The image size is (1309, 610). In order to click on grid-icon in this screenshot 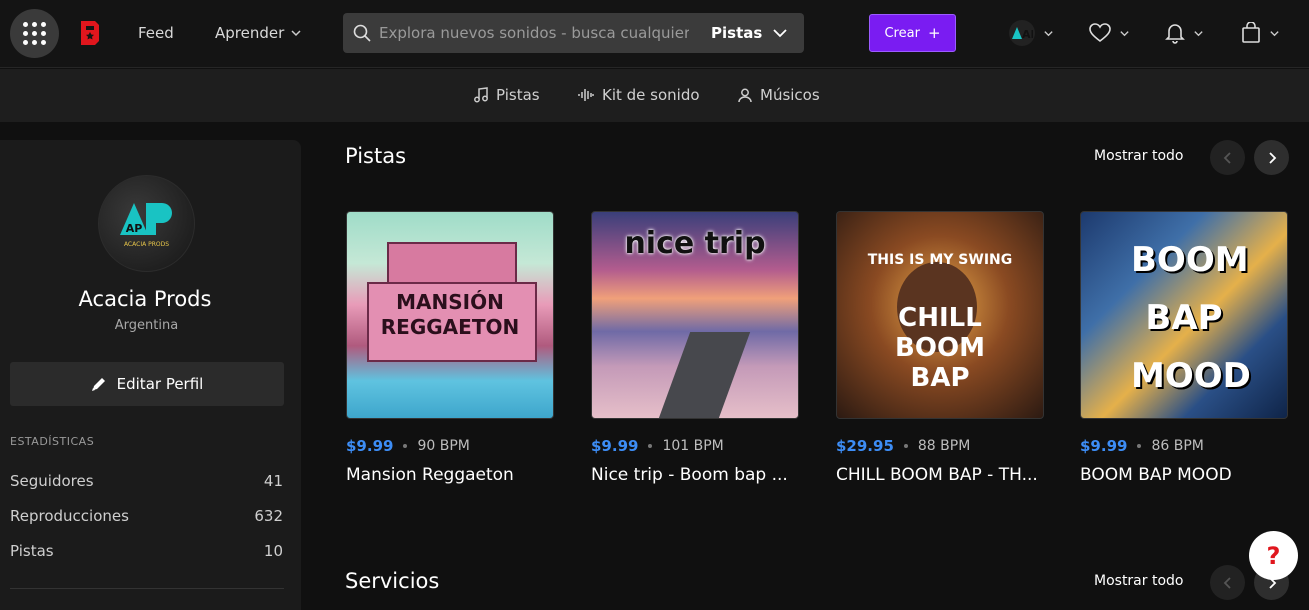, I will do `click(34, 33)`.